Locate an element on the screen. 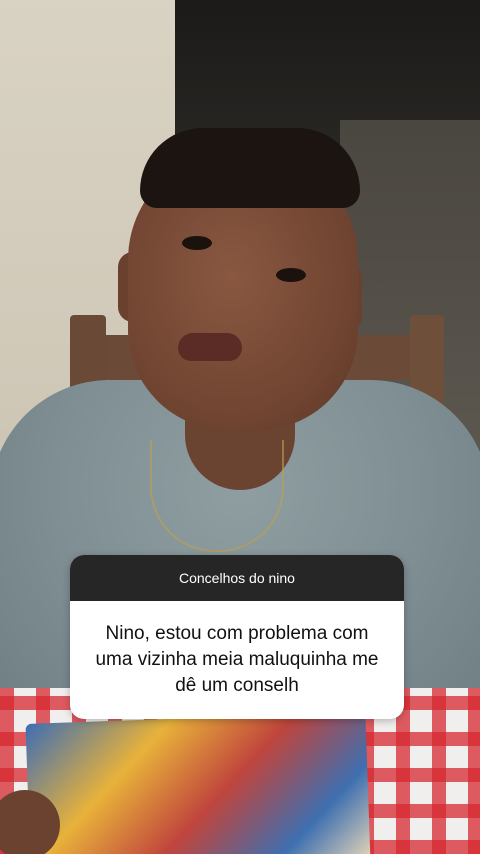 This screenshot has width=480, height=854. person-eye-left is located at coordinates (197, 243).